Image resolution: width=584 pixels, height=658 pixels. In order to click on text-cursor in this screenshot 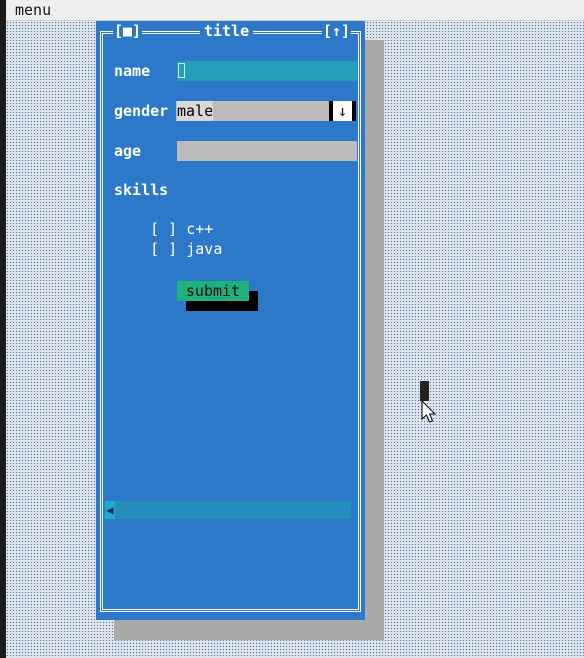, I will do `click(181, 70)`.